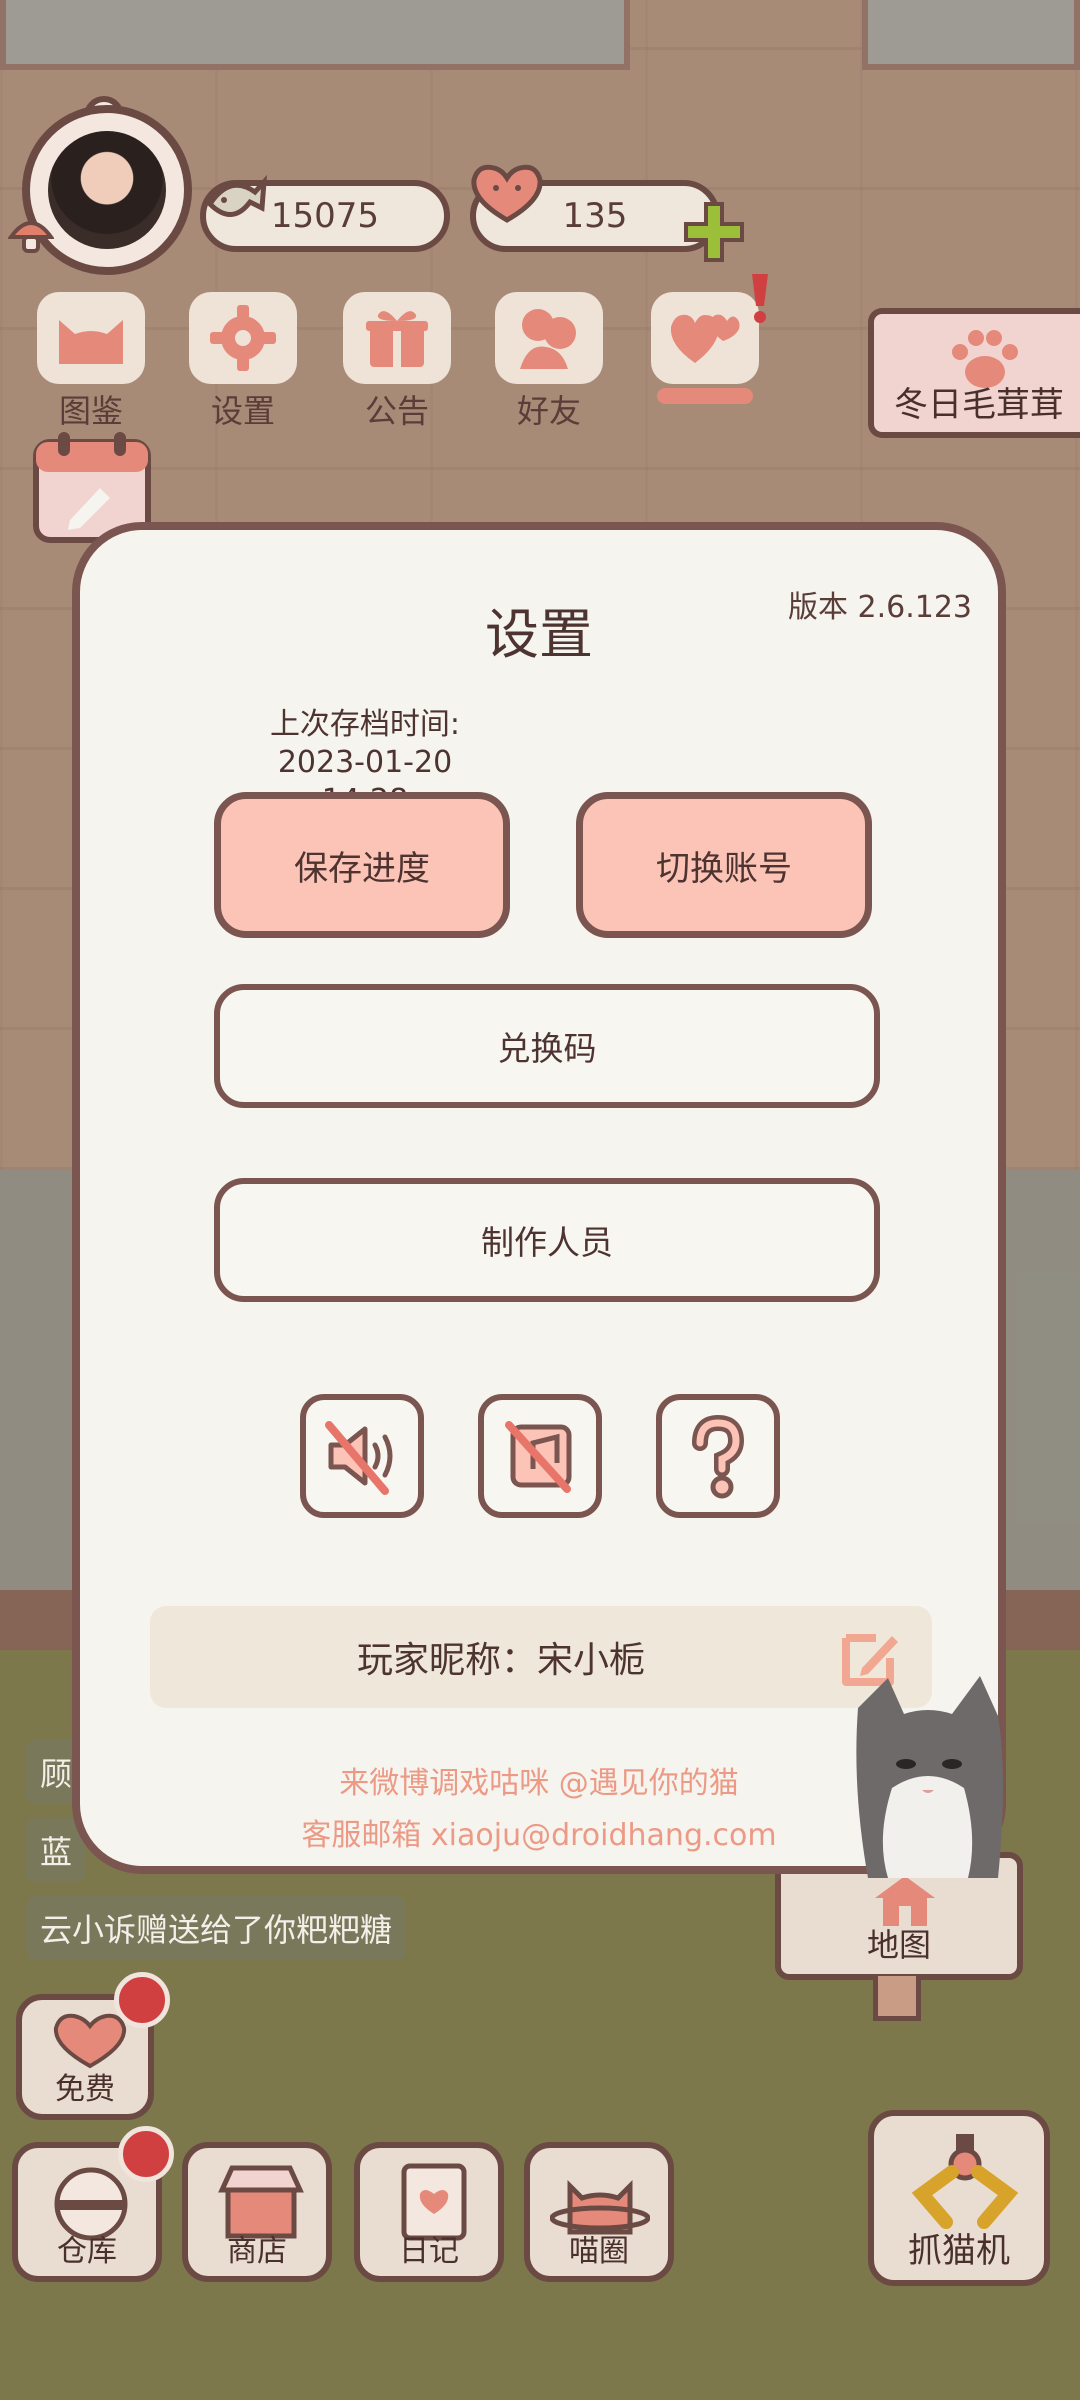 The height and width of the screenshot is (2400, 1080). I want to click on friends-icon, so click(548, 339).